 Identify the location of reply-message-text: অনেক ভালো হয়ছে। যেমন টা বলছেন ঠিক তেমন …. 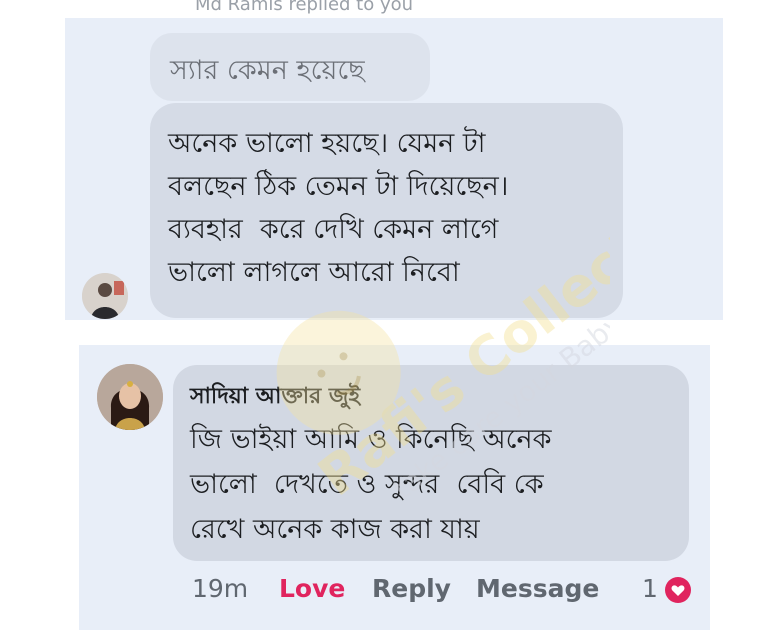
(338, 208).